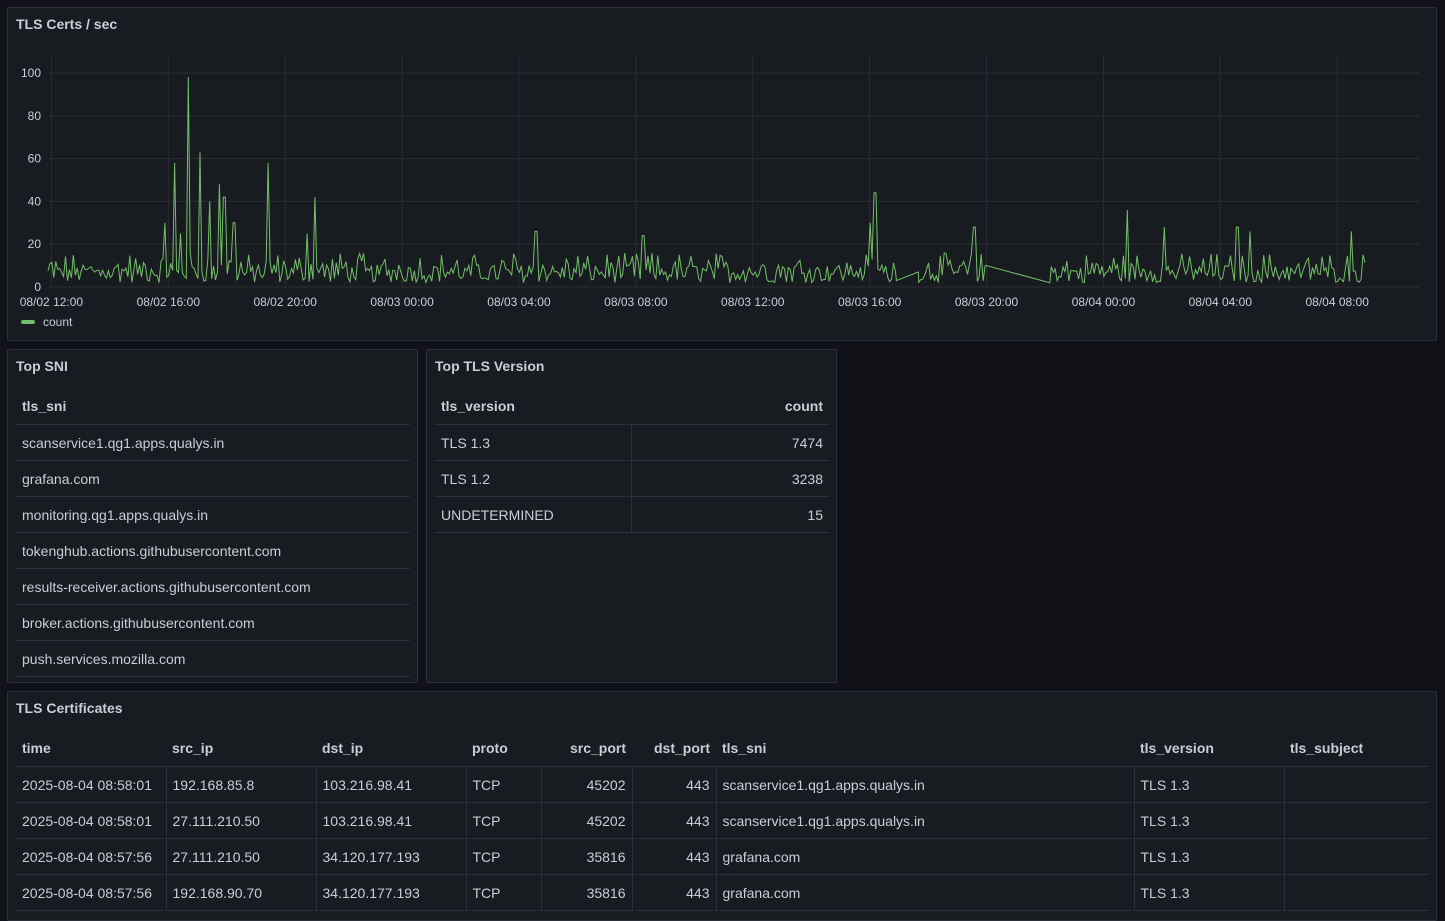 This screenshot has width=1445, height=921. I want to click on x-tick-label: 08/04 04:00, so click(1221, 301).